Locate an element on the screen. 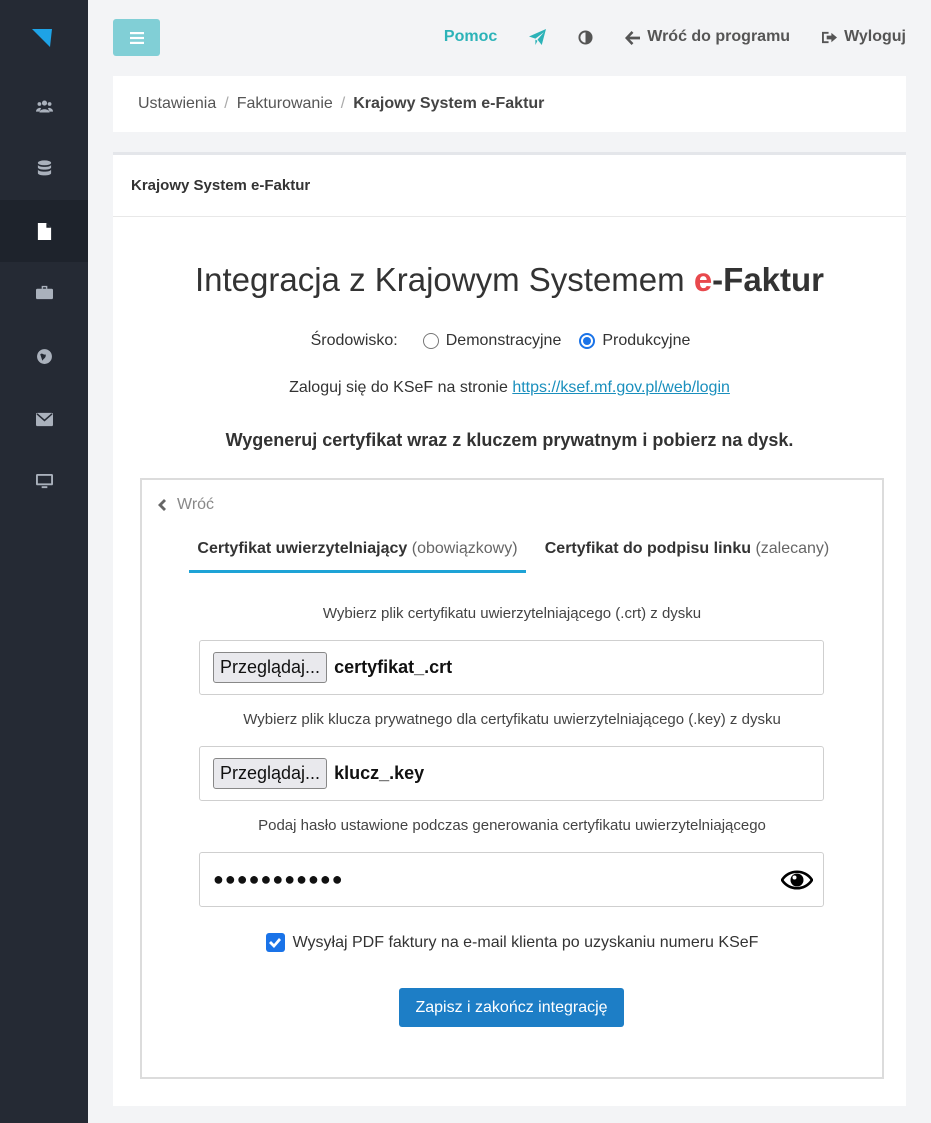 This screenshot has width=931, height=1123. back-to-program-label: Wróć do programu is located at coordinates (719, 36).